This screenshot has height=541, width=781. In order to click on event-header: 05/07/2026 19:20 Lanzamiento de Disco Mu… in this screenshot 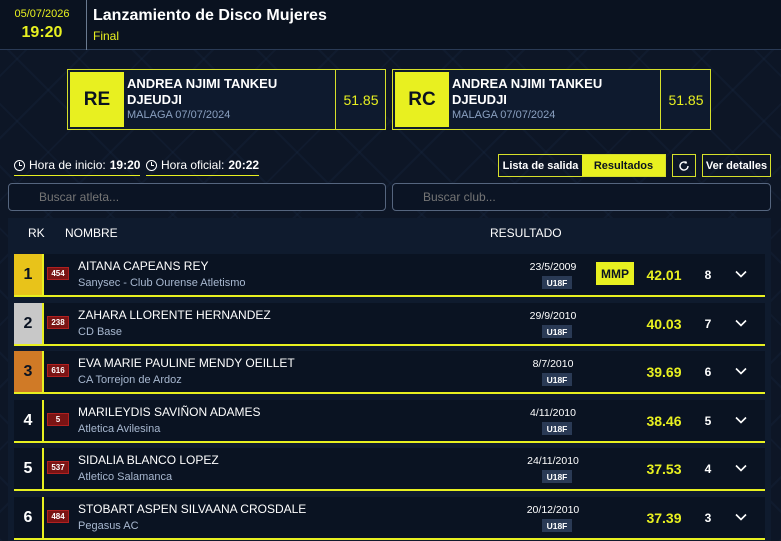, I will do `click(390, 25)`.